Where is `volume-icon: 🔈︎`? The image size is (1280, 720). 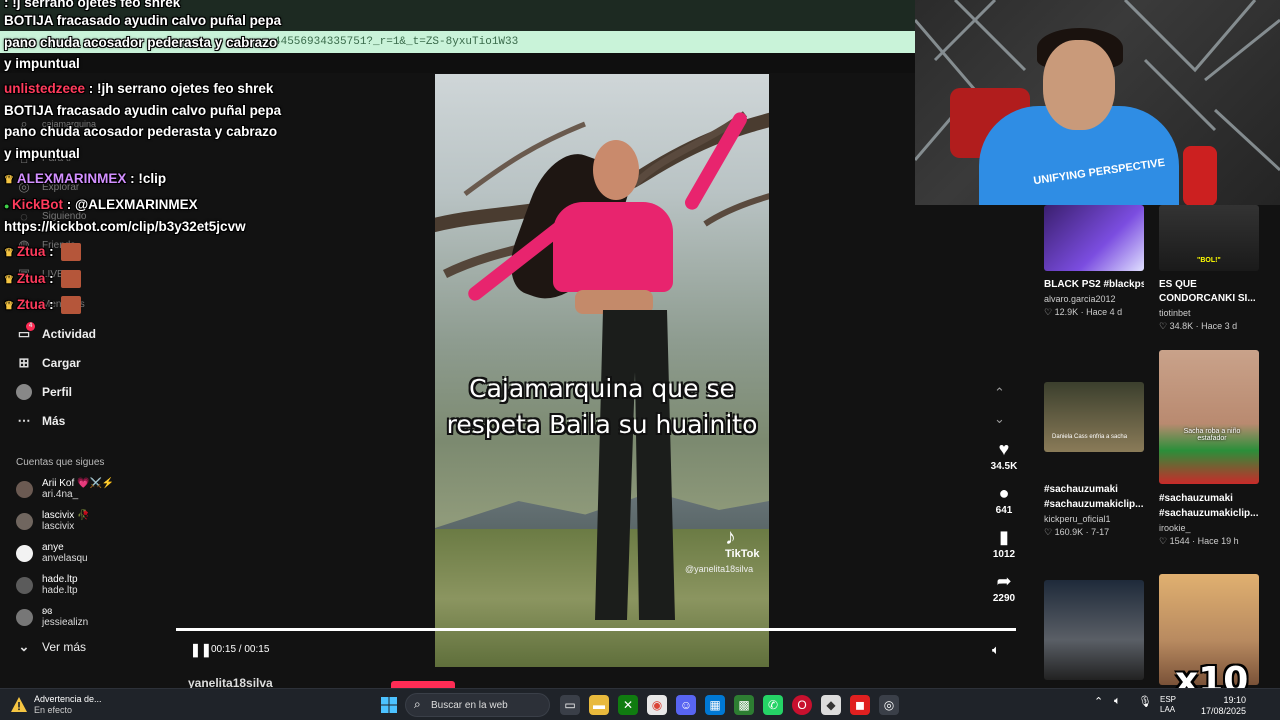 volume-icon: 🔈︎ is located at coordinates (996, 650).